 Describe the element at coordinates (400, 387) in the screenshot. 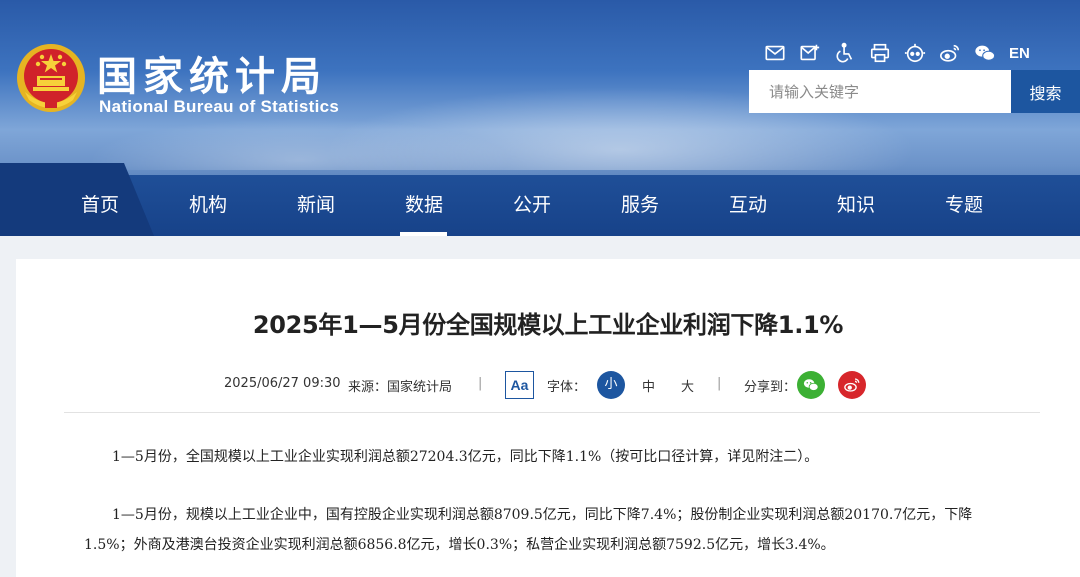

I see `article-source: 来源：国家统计局` at that location.